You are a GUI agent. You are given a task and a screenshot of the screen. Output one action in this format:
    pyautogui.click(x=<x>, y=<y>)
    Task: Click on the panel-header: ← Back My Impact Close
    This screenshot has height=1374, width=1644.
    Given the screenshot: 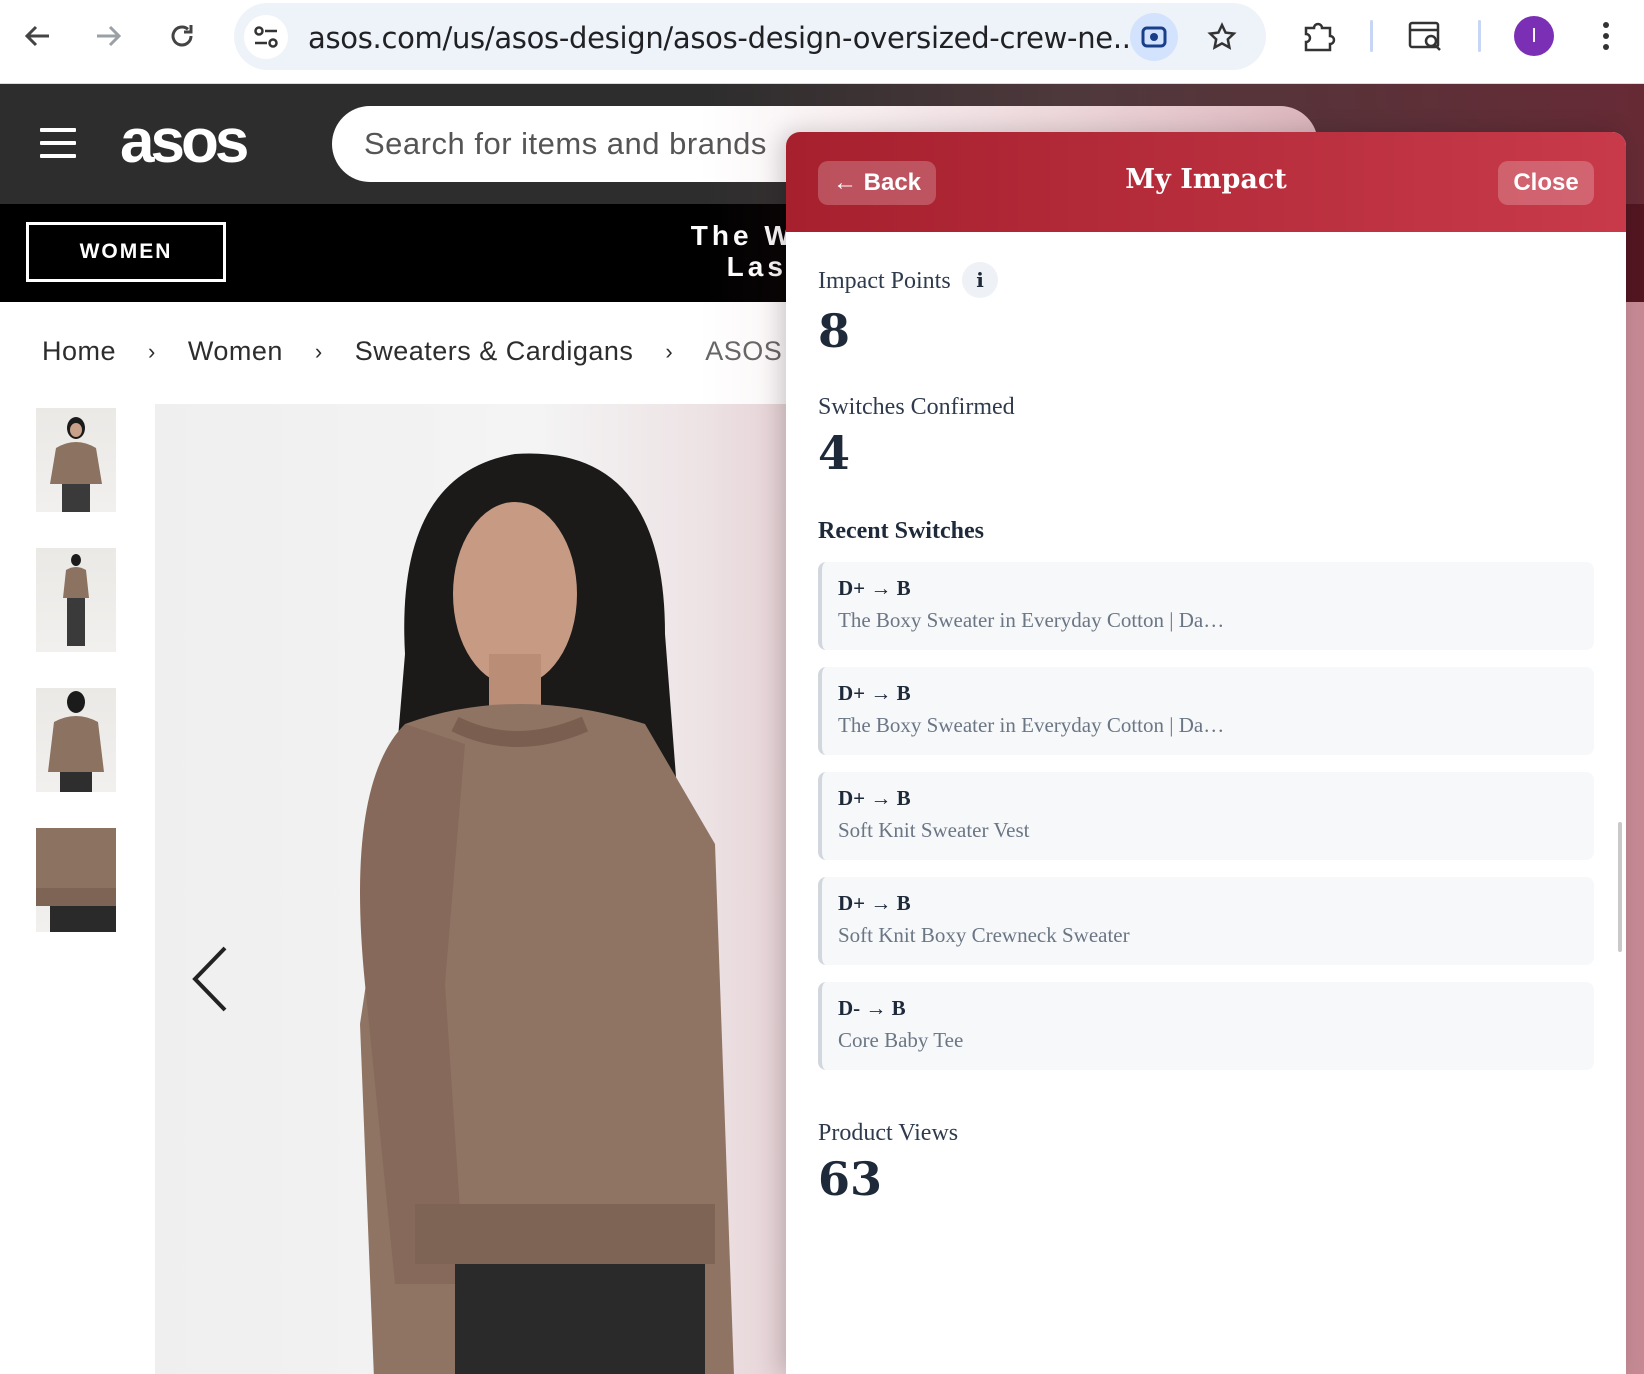 What is the action you would take?
    pyautogui.click(x=1206, y=182)
    